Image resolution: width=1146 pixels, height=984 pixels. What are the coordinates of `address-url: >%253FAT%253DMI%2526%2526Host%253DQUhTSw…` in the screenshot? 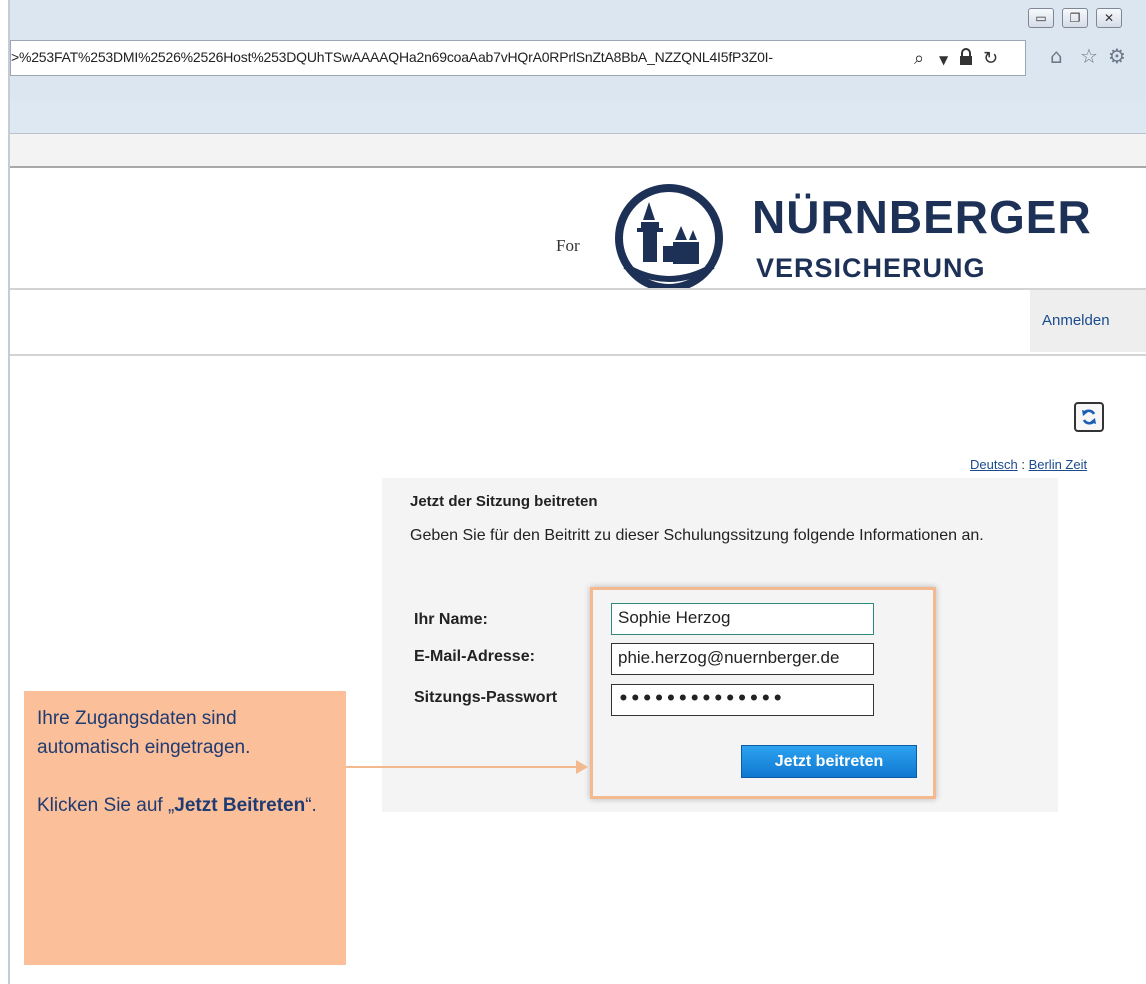 It's located at (453, 57).